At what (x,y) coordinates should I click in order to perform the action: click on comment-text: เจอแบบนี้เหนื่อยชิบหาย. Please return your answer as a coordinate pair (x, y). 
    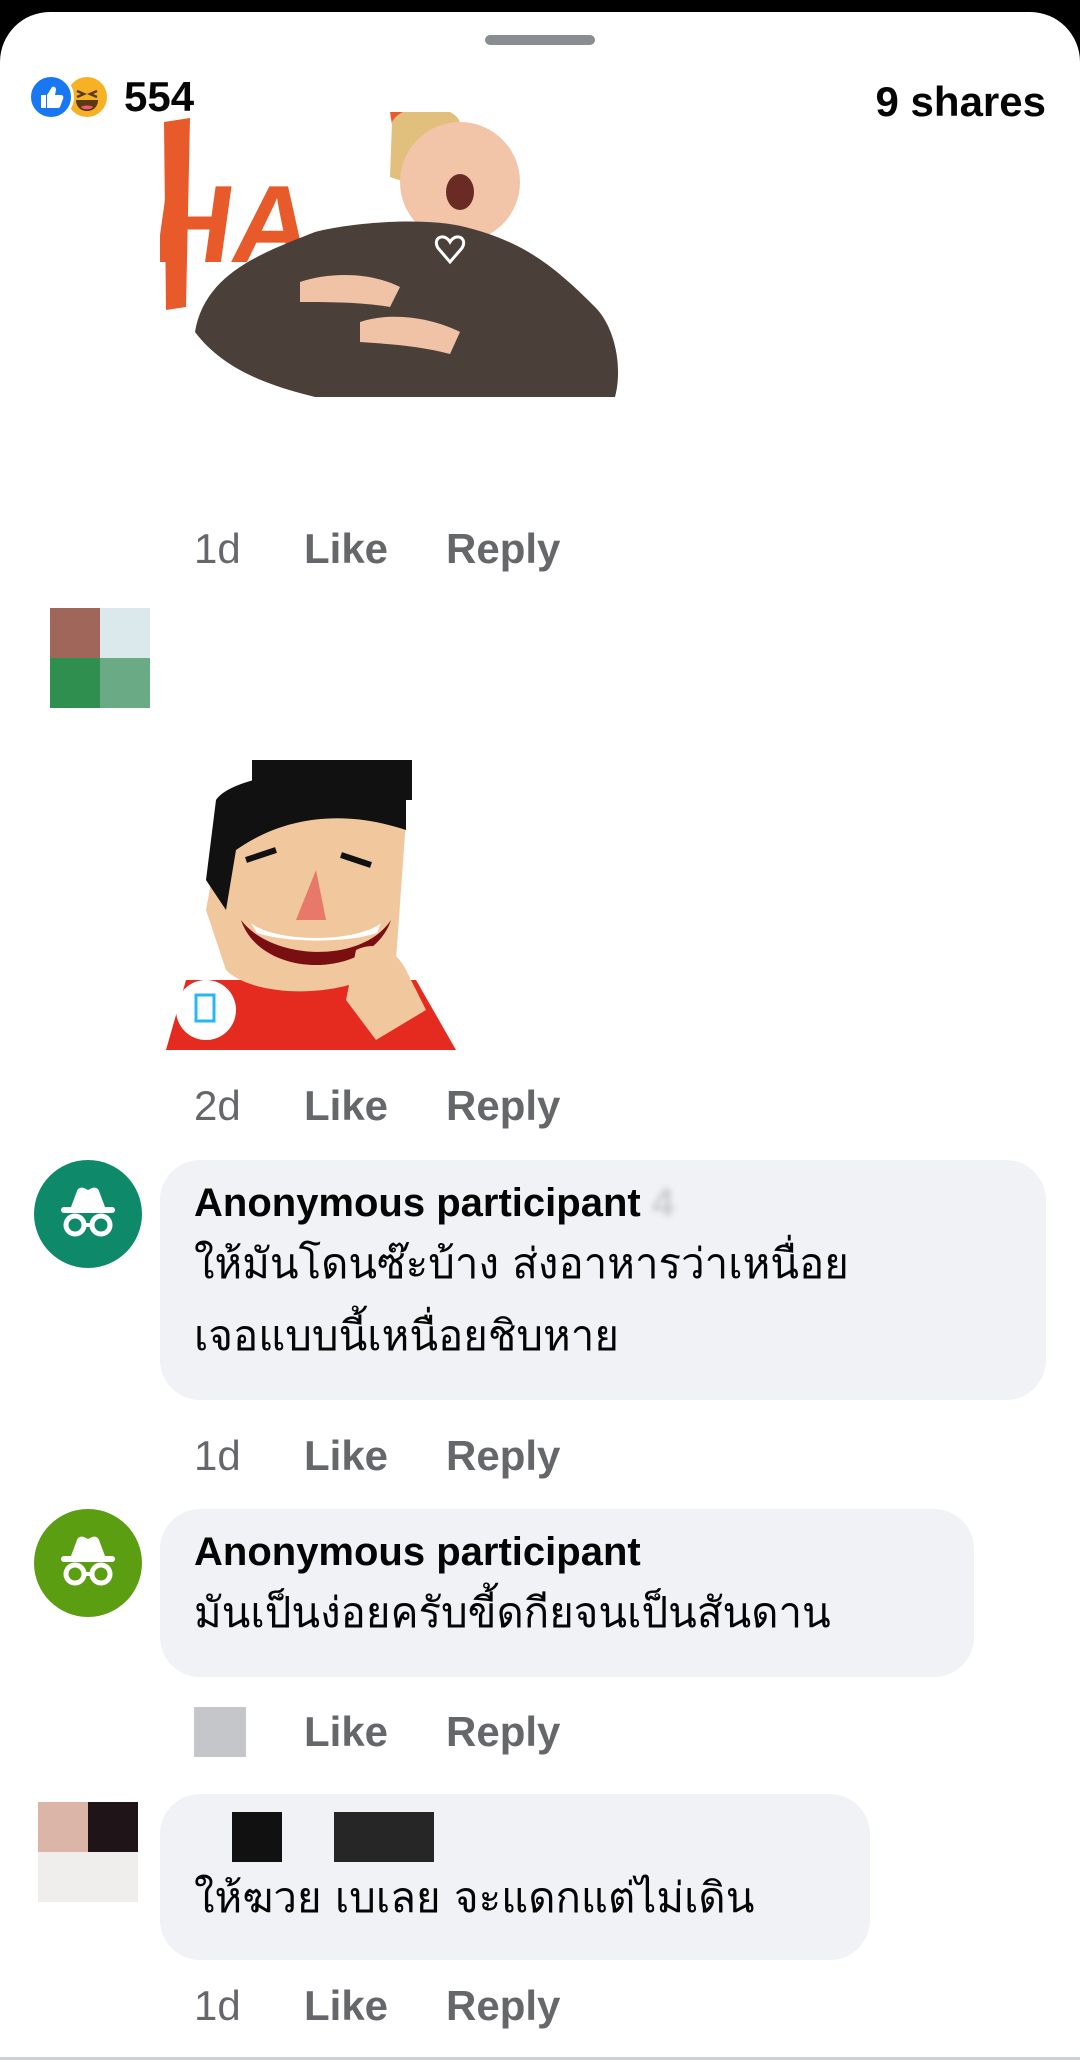
    Looking at the image, I should click on (406, 1335).